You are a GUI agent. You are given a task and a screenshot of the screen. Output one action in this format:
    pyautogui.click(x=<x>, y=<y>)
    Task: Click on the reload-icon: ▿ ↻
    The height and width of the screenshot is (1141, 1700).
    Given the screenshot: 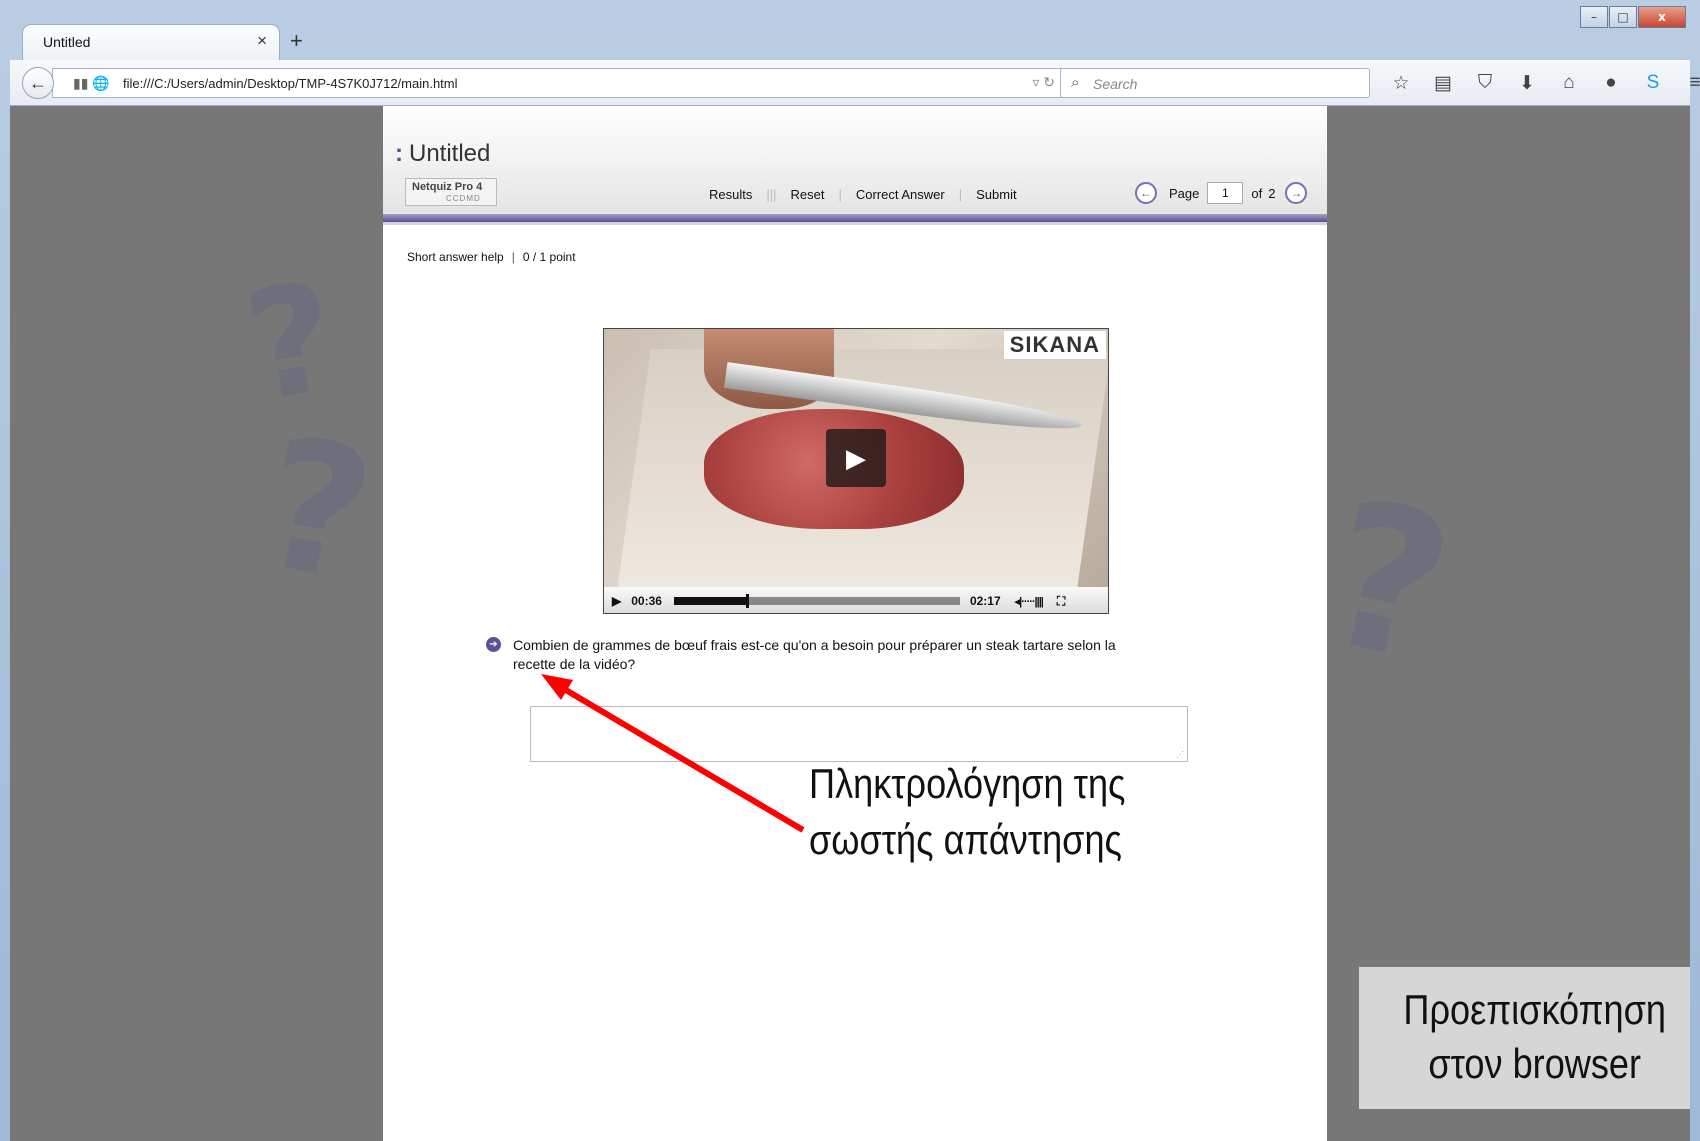 What is the action you would take?
    pyautogui.click(x=1043, y=82)
    